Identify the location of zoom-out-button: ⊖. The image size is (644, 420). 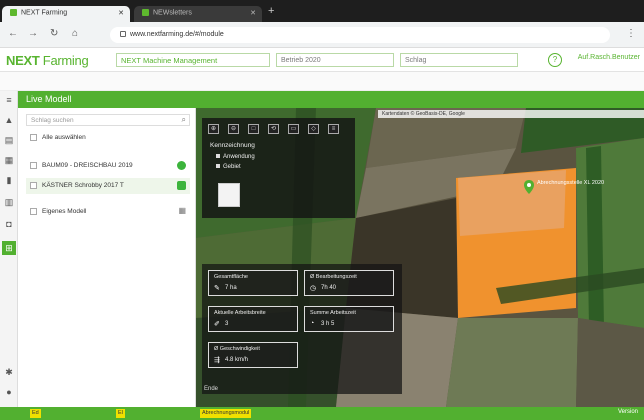
(233, 129).